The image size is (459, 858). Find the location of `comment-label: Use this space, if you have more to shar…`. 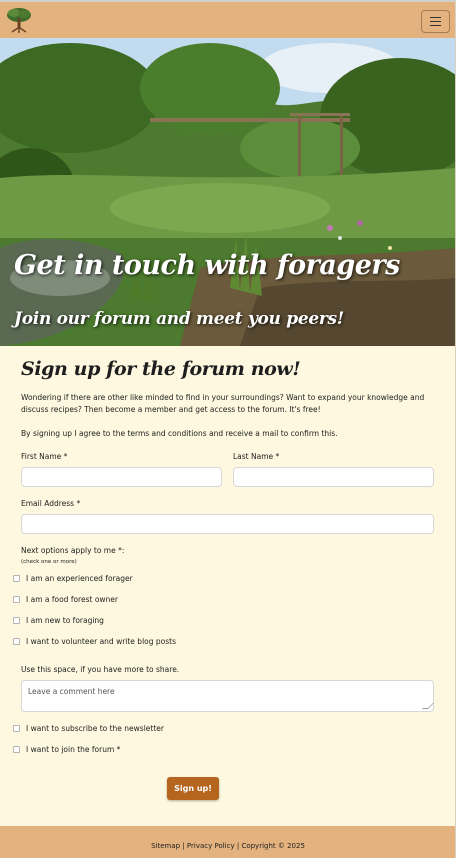

comment-label: Use this space, if you have more to shar… is located at coordinates (100, 669).